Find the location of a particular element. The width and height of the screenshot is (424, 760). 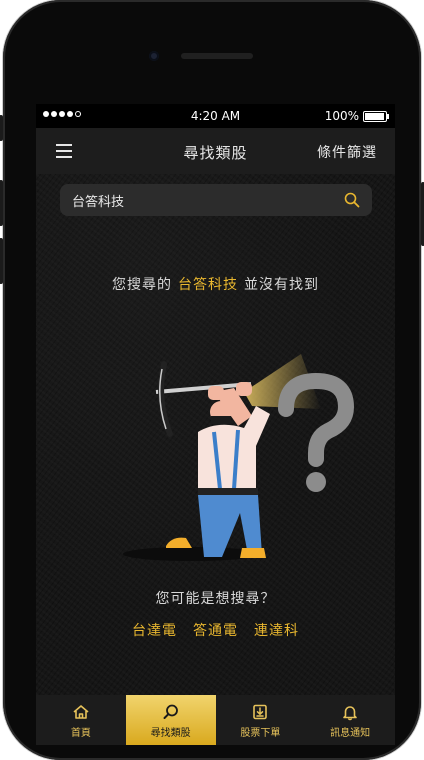

not-found-message: 您搜尋的 台答科技 並沒有找到 is located at coordinates (215, 284).